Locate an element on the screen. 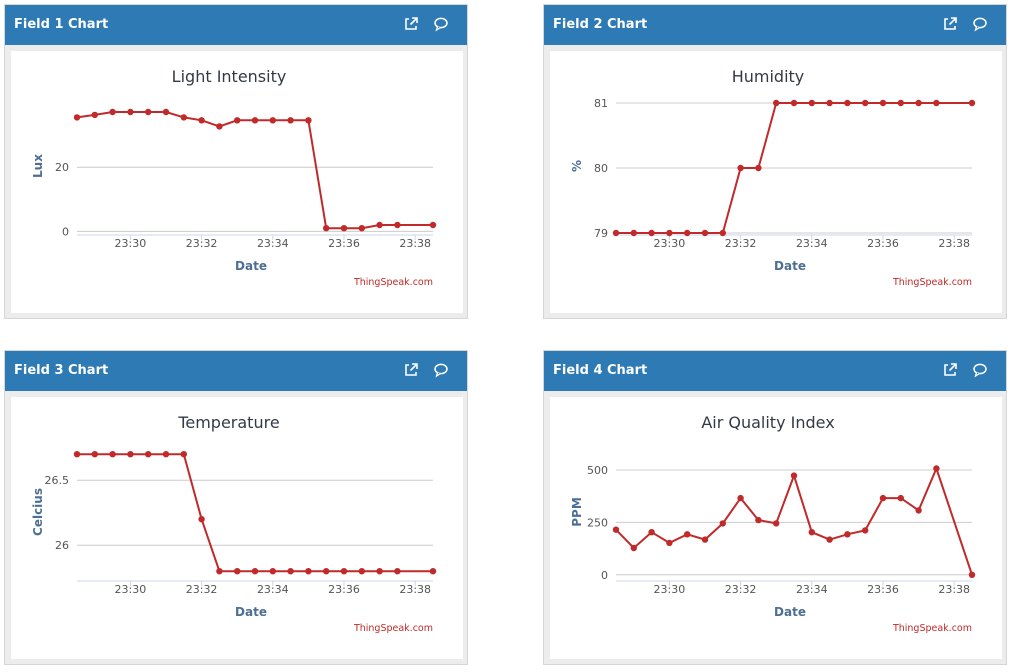  y-tick-label: 26.5 is located at coordinates (57, 480).